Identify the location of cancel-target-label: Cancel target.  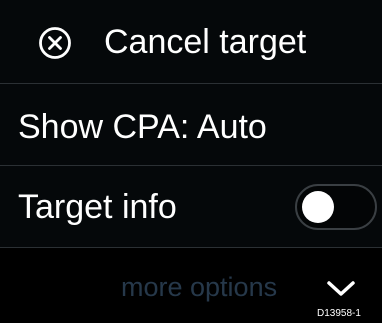
(205, 42).